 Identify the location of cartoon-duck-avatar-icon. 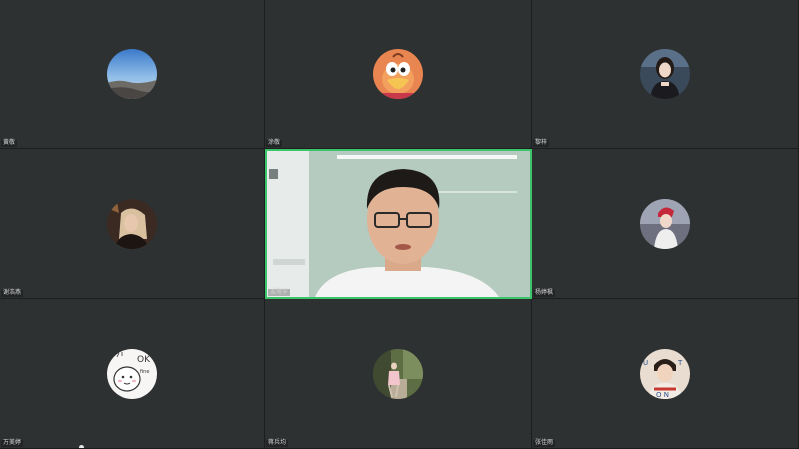
(398, 74).